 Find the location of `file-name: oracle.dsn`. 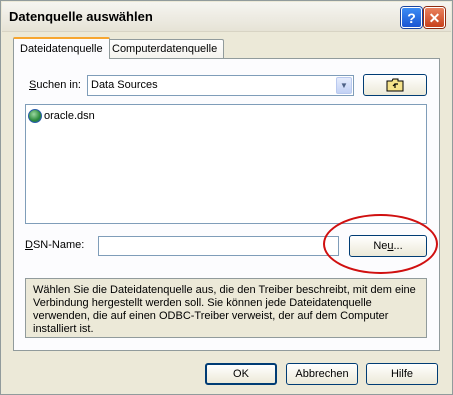

file-name: oracle.dsn is located at coordinates (69, 116).